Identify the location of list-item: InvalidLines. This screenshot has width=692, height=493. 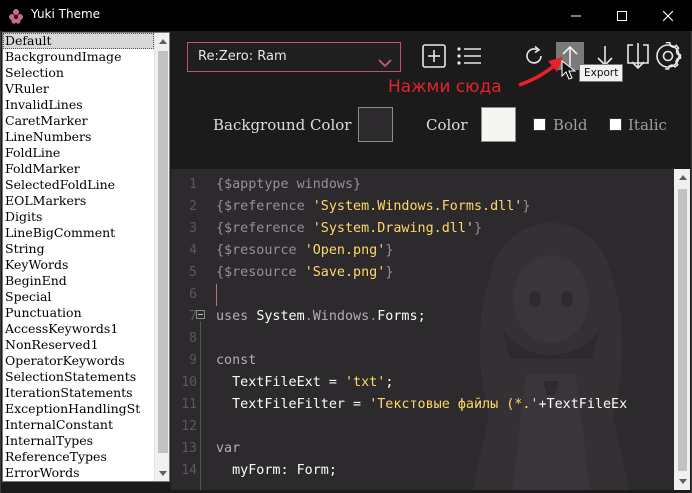
(78, 105).